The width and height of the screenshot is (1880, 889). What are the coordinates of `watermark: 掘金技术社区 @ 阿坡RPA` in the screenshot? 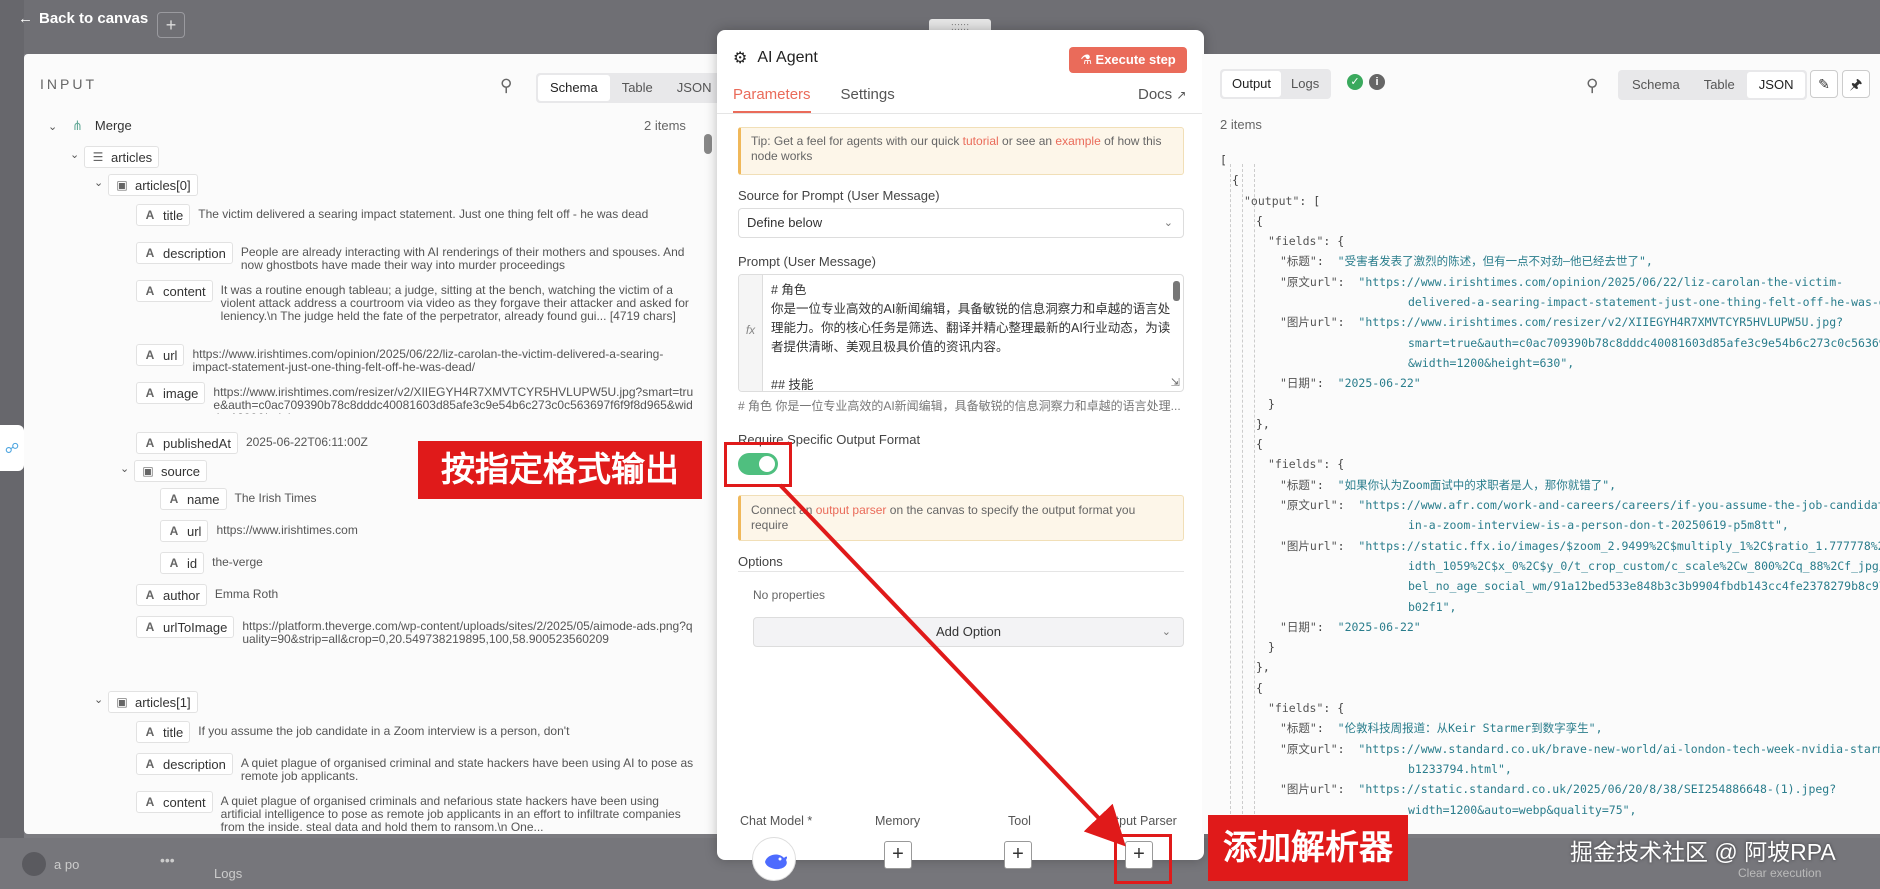 It's located at (1703, 852).